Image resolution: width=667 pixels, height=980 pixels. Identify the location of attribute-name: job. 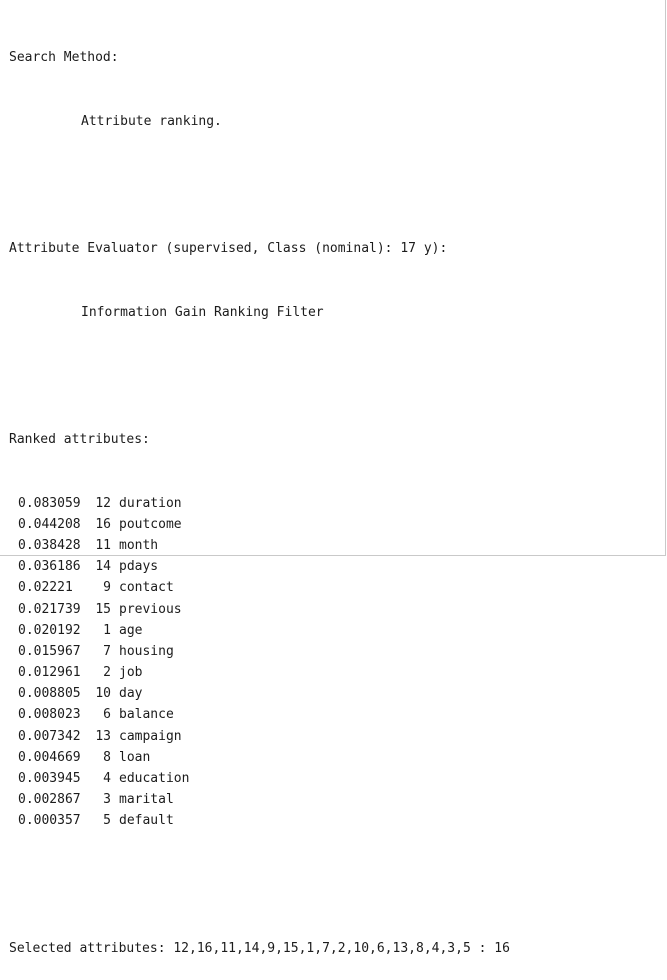
(131, 673).